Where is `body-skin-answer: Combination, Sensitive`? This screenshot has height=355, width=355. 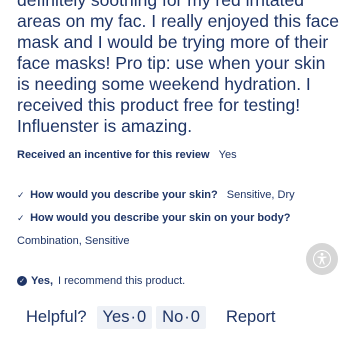 body-skin-answer: Combination, Sensitive is located at coordinates (73, 241).